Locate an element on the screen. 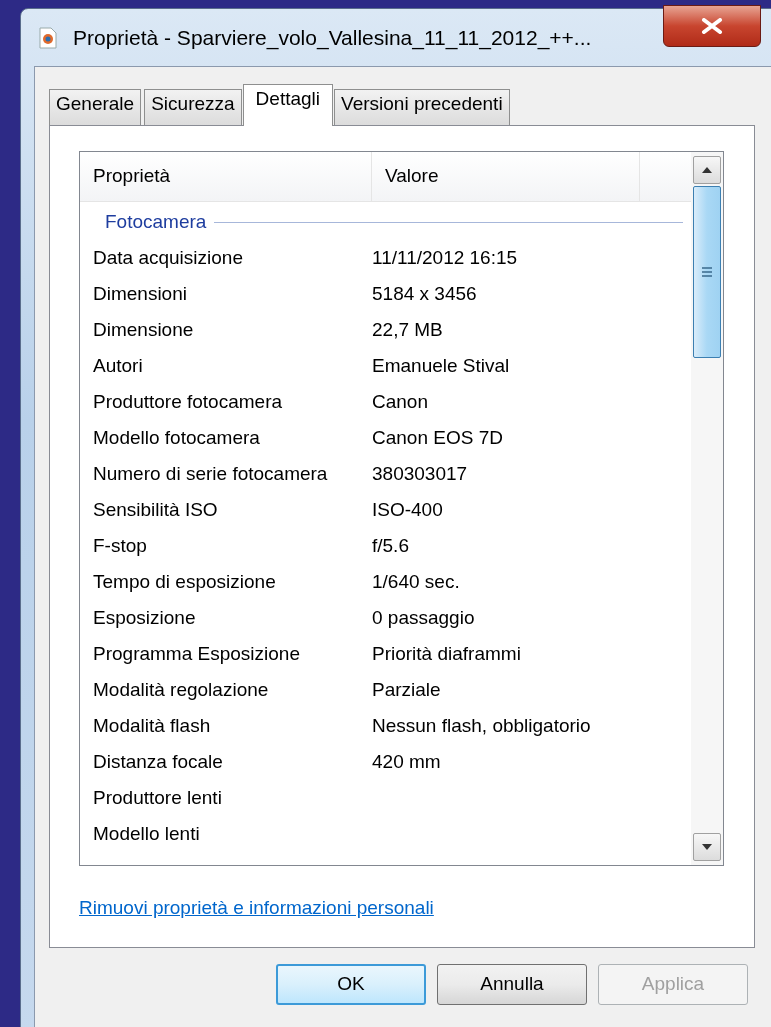 The image size is (771, 1027). close-icon is located at coordinates (712, 26).